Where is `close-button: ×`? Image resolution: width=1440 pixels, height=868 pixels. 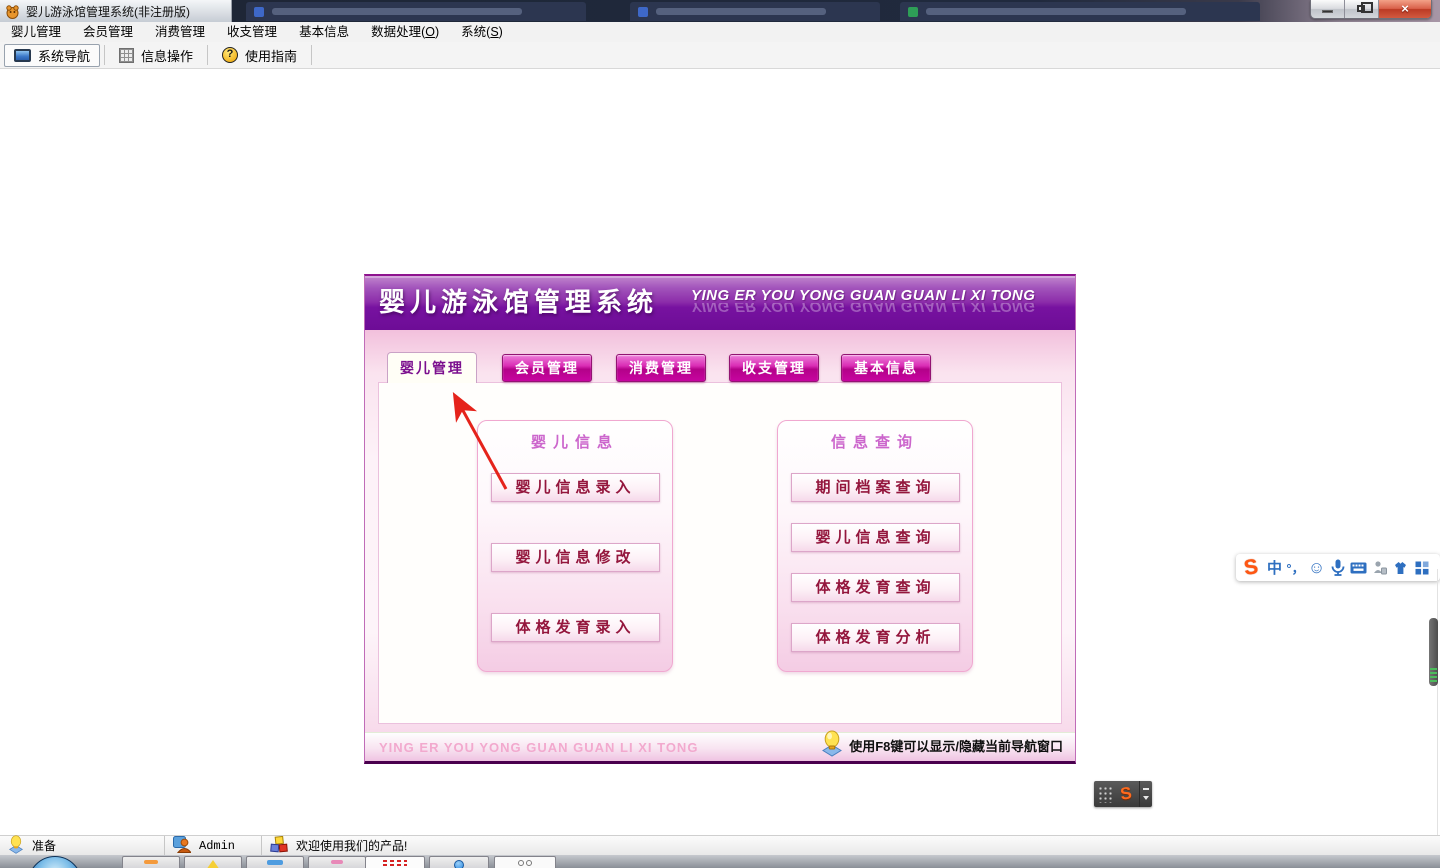 close-button: × is located at coordinates (1405, 9).